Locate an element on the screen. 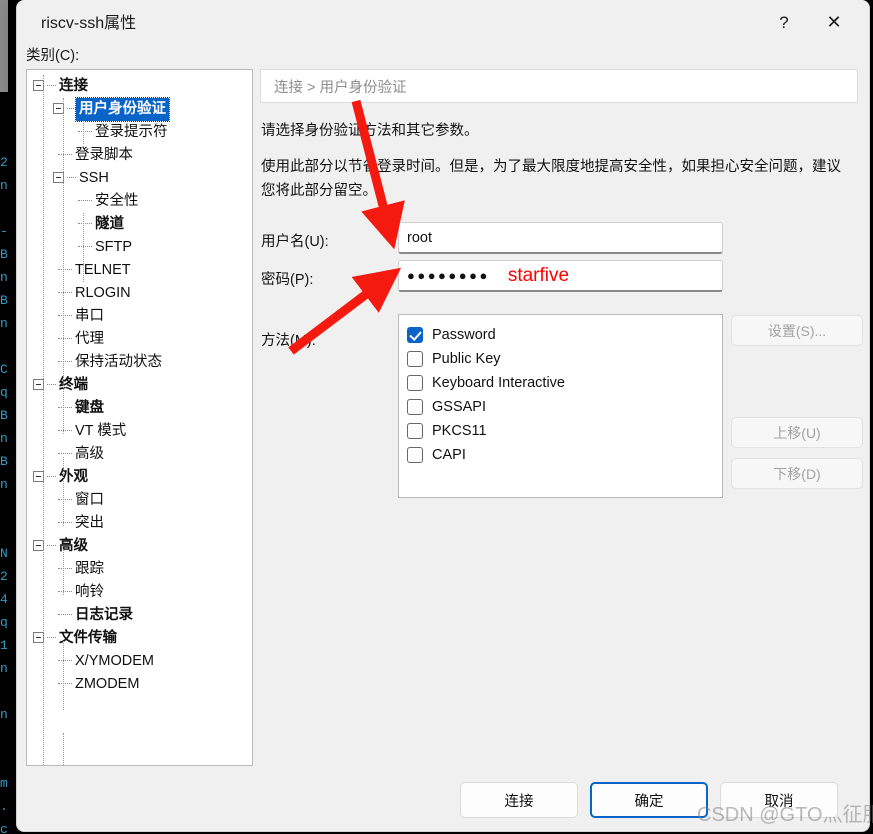  tree-item: 登录脚本 is located at coordinates (139, 155).